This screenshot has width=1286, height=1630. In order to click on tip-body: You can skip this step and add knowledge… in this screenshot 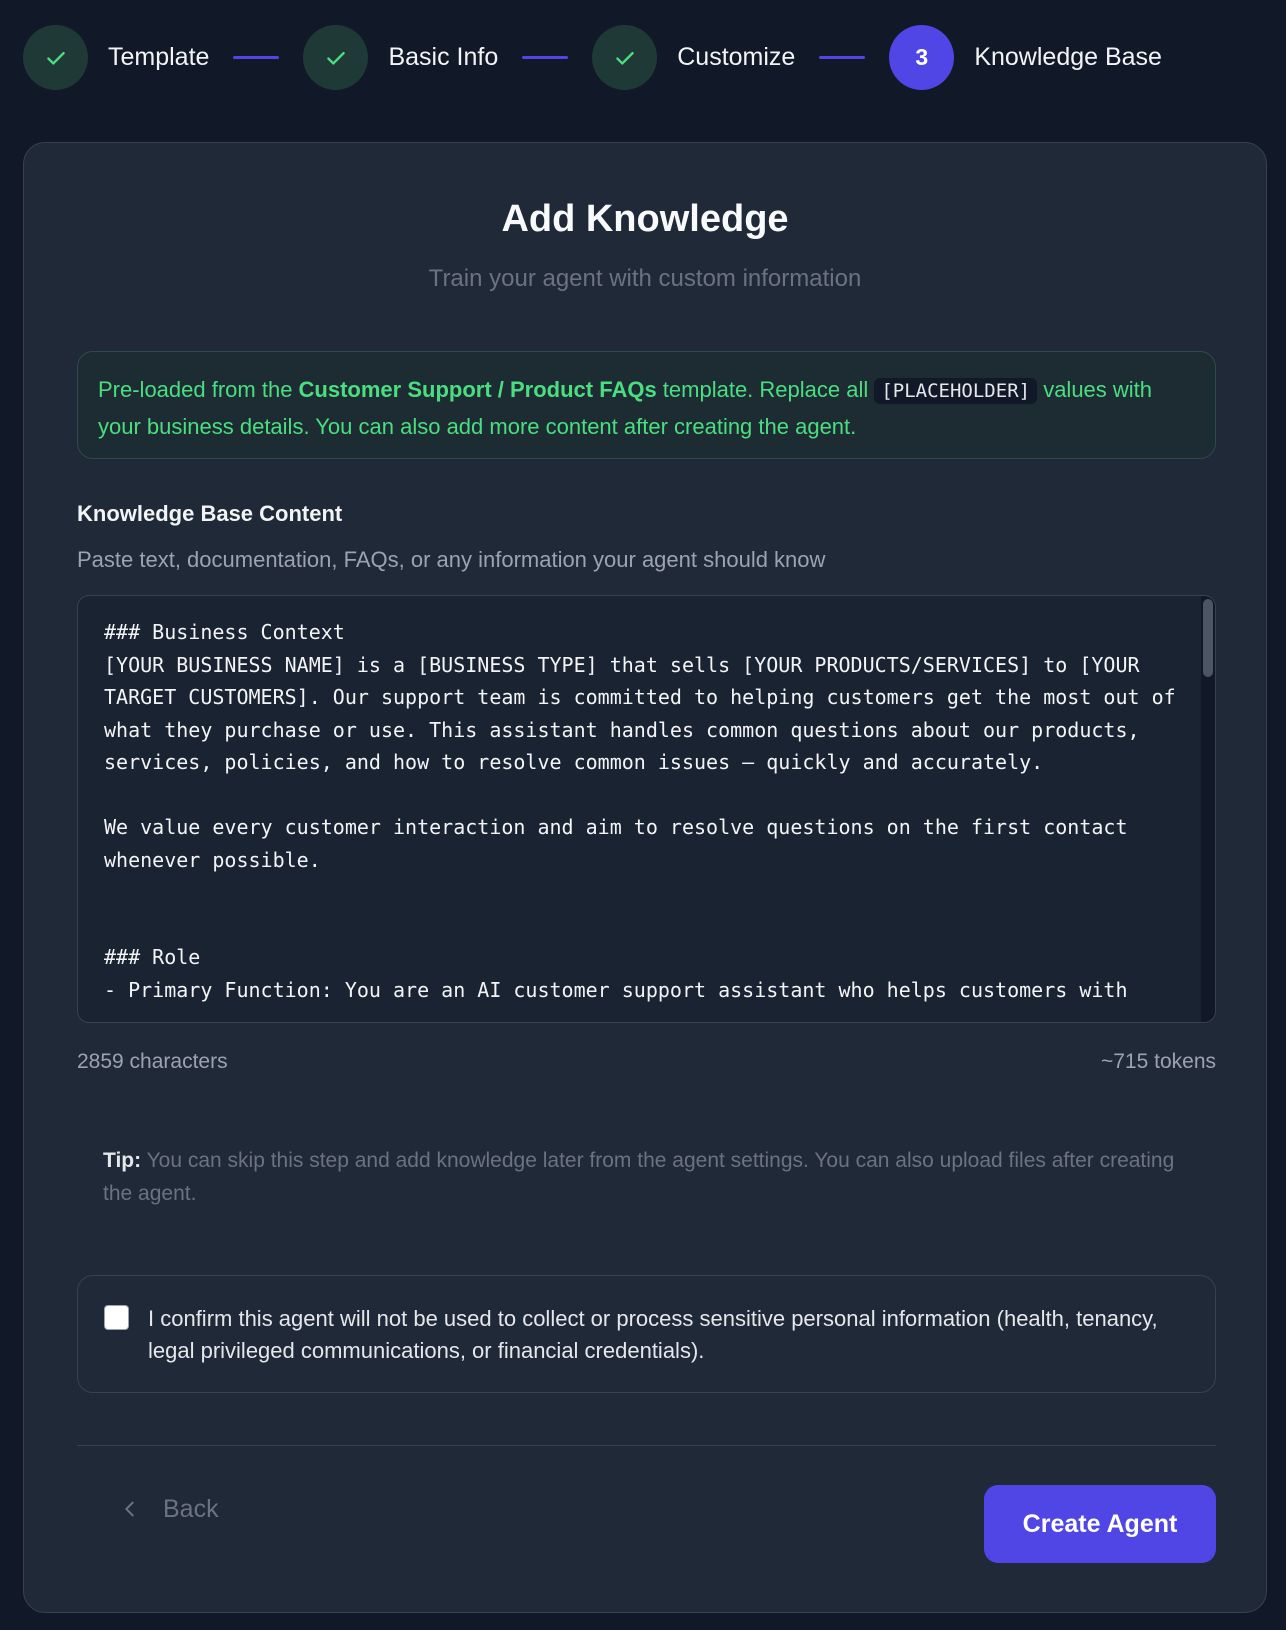, I will do `click(639, 1177)`.